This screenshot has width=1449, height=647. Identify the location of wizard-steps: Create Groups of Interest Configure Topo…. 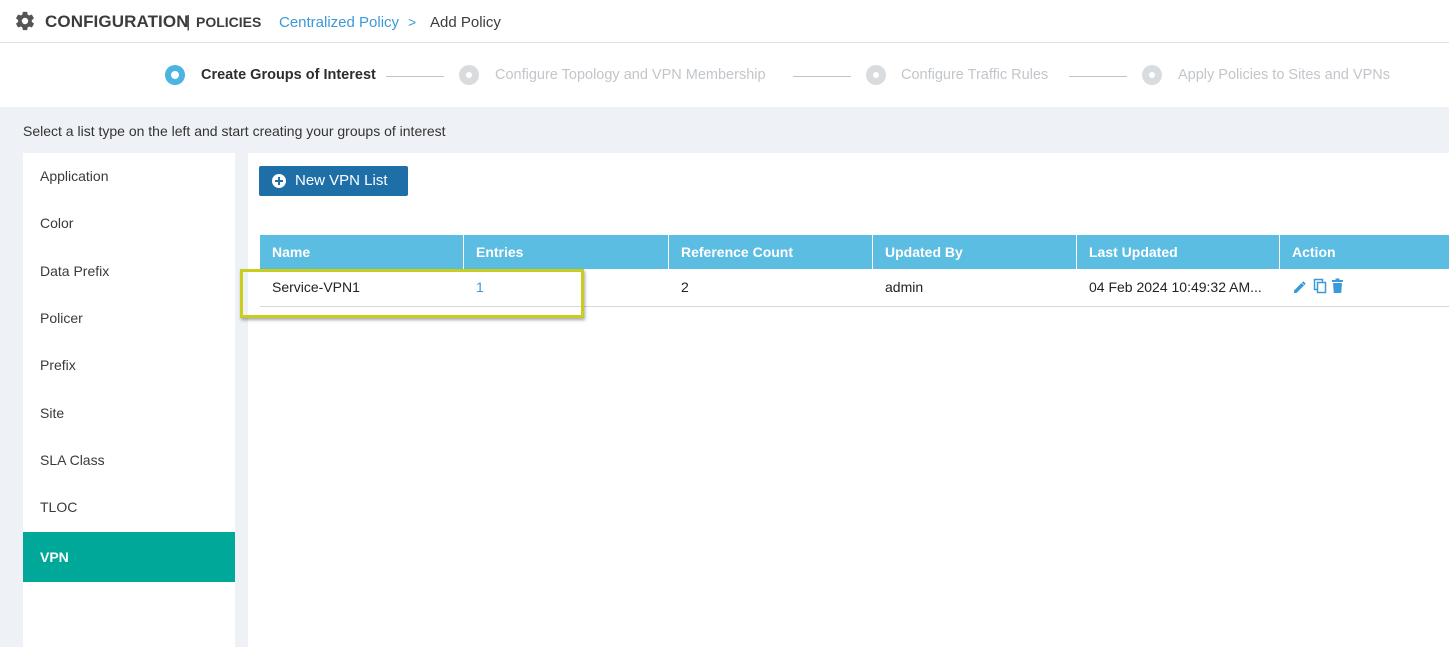
(724, 75).